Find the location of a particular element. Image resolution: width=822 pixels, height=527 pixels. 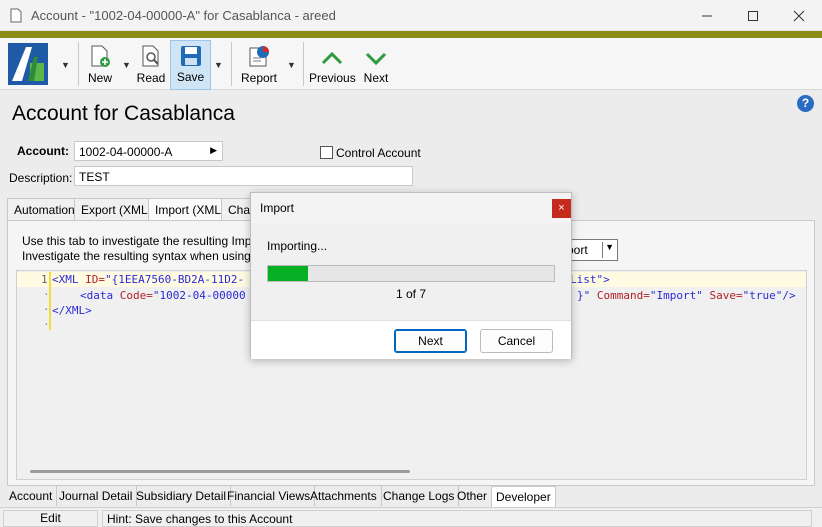

minimize-icon is located at coordinates (707, 15).